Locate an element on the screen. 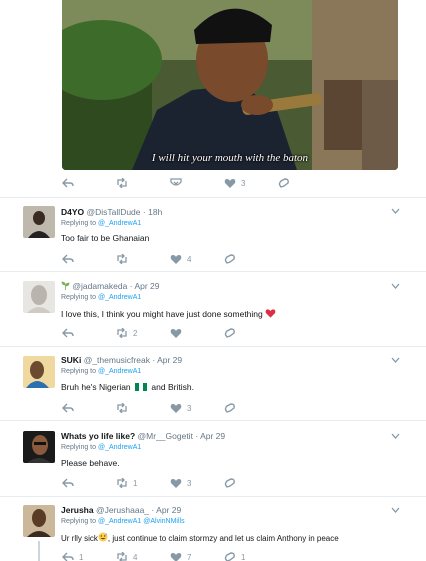  like-button is located at coordinates (197, 333).